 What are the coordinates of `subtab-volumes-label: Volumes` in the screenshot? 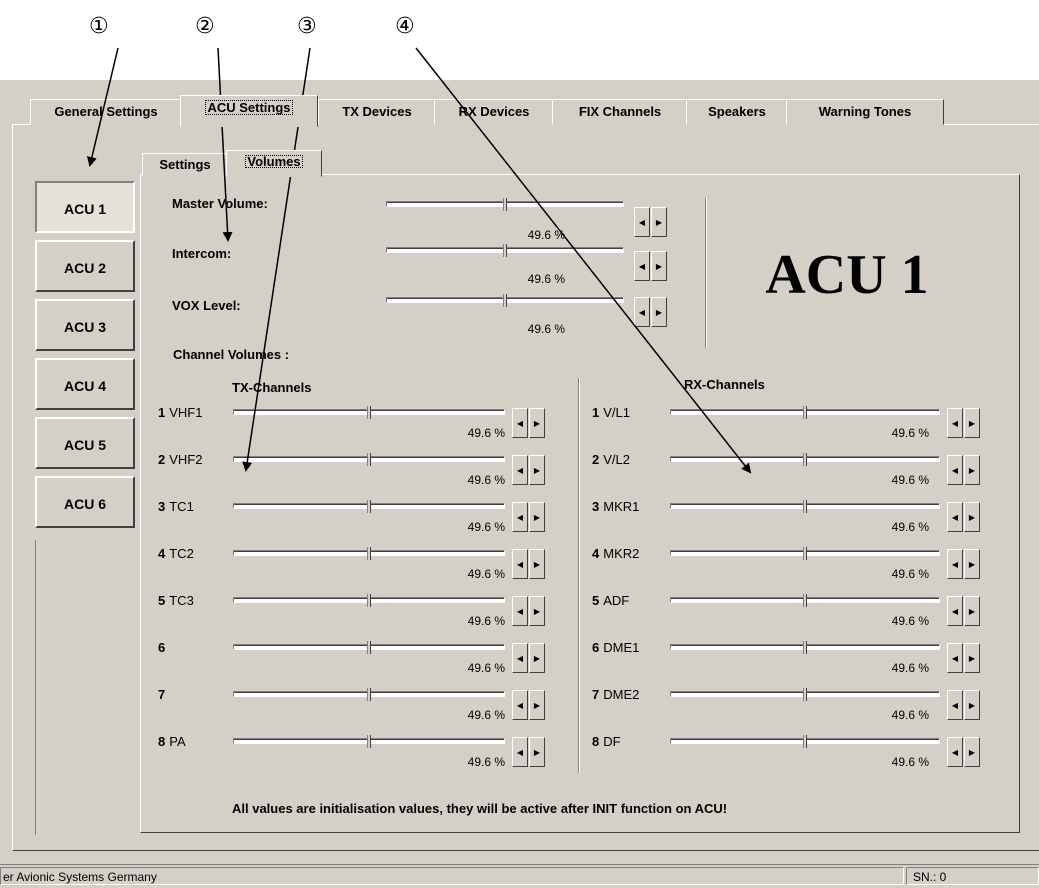 It's located at (273, 161).